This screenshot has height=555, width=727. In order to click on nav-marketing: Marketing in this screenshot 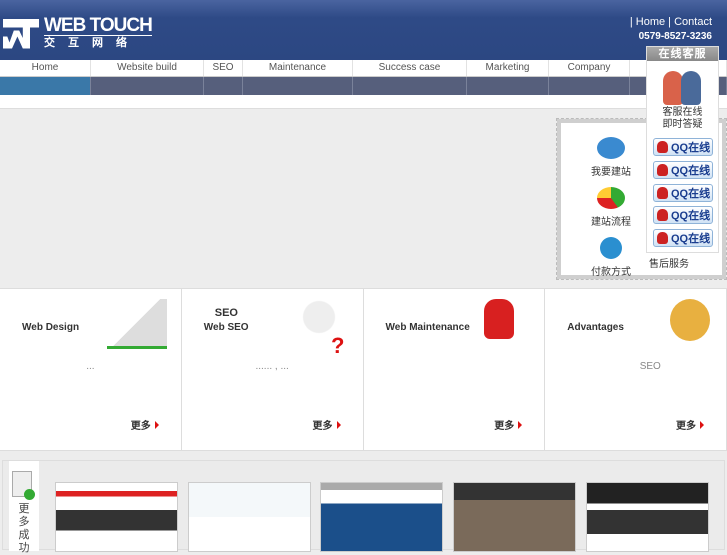, I will do `click(508, 68)`.